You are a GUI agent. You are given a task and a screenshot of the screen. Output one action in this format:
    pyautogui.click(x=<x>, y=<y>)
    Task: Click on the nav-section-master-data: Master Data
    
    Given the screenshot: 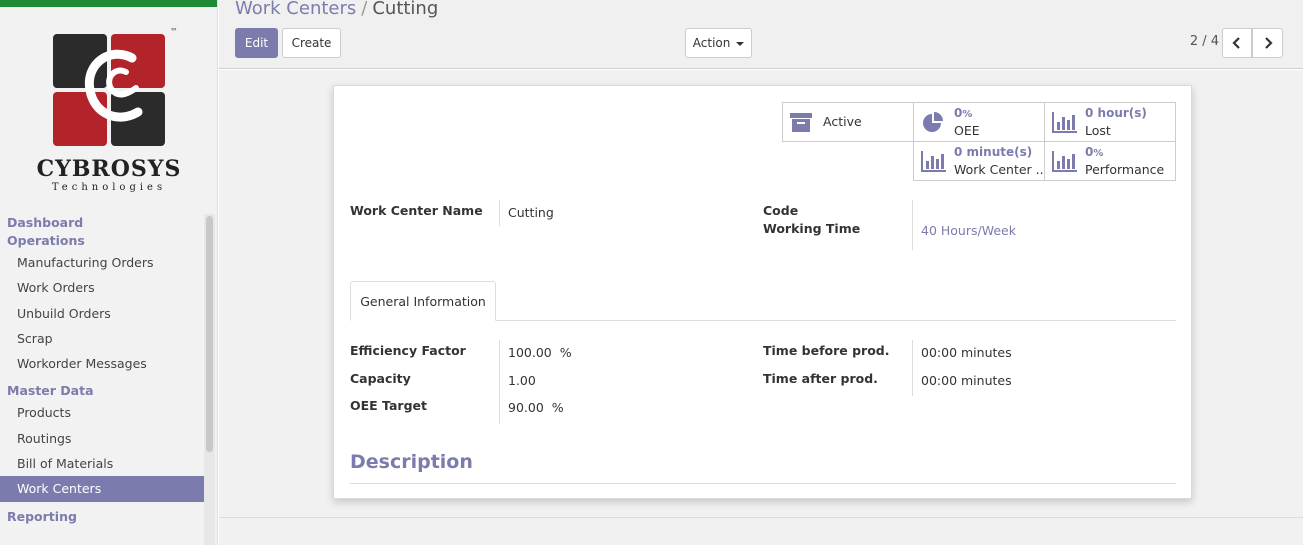 What is the action you would take?
    pyautogui.click(x=102, y=391)
    